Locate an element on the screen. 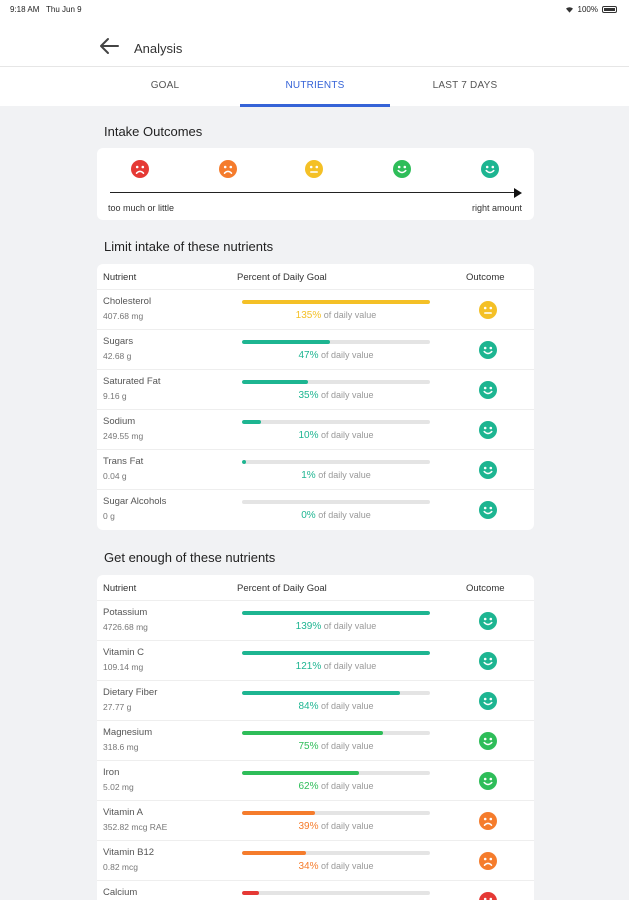 The width and height of the screenshot is (629, 900). back-arrow-icon is located at coordinates (109, 46).